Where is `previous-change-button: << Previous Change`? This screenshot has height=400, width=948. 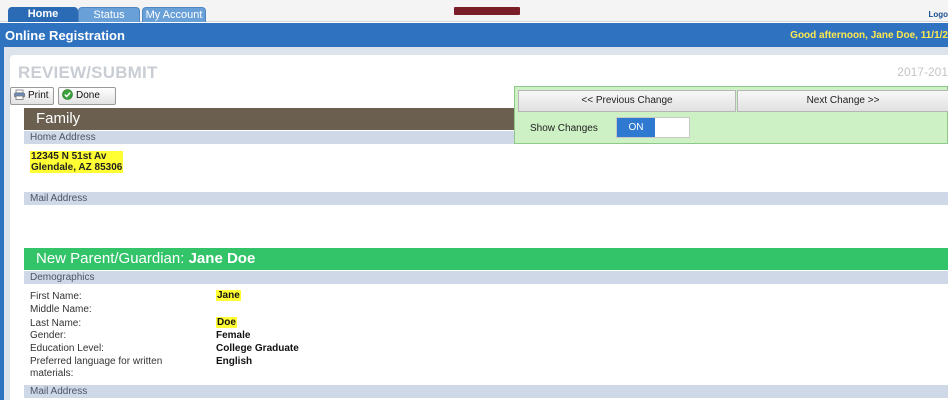
previous-change-button: << Previous Change is located at coordinates (627, 101).